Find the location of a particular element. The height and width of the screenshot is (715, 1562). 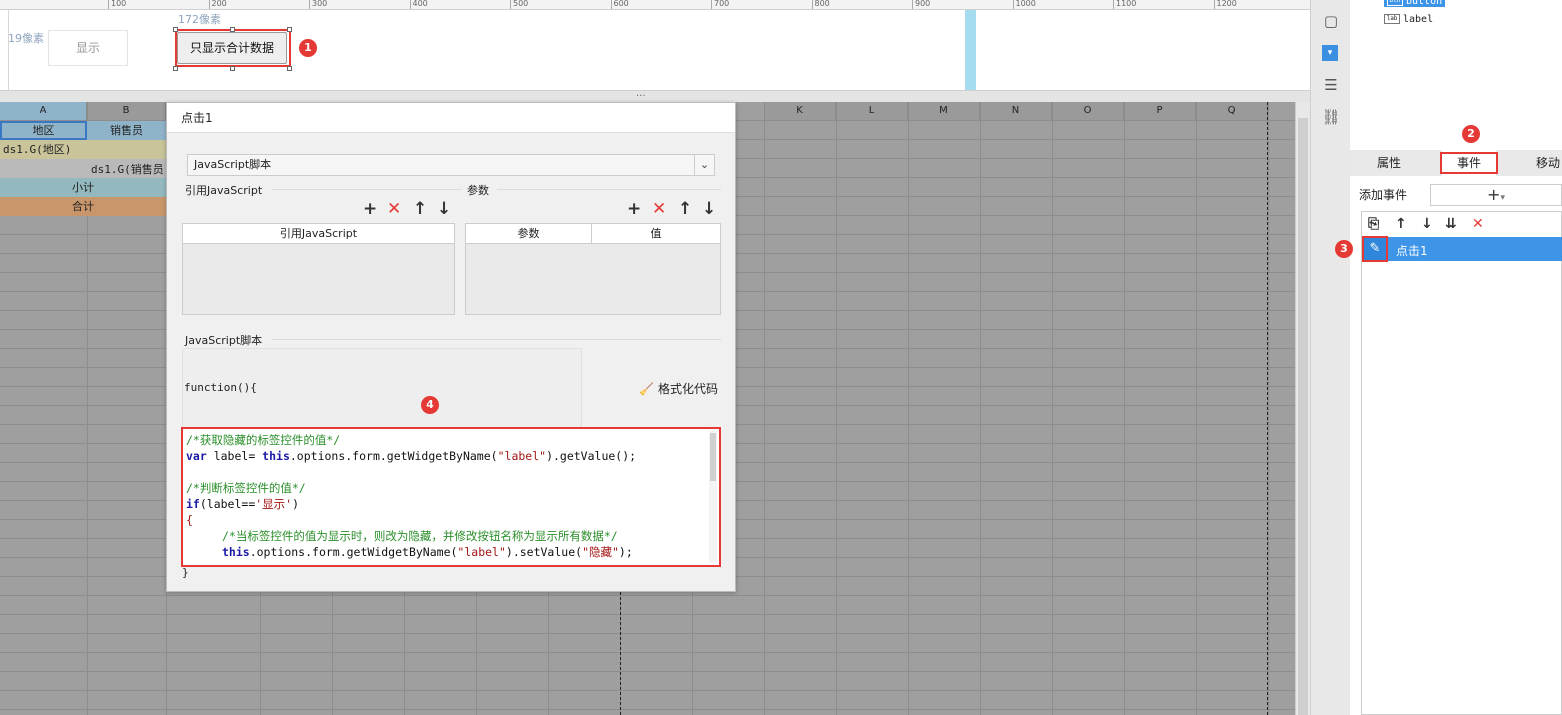

column-header-n: N is located at coordinates (1016, 111).